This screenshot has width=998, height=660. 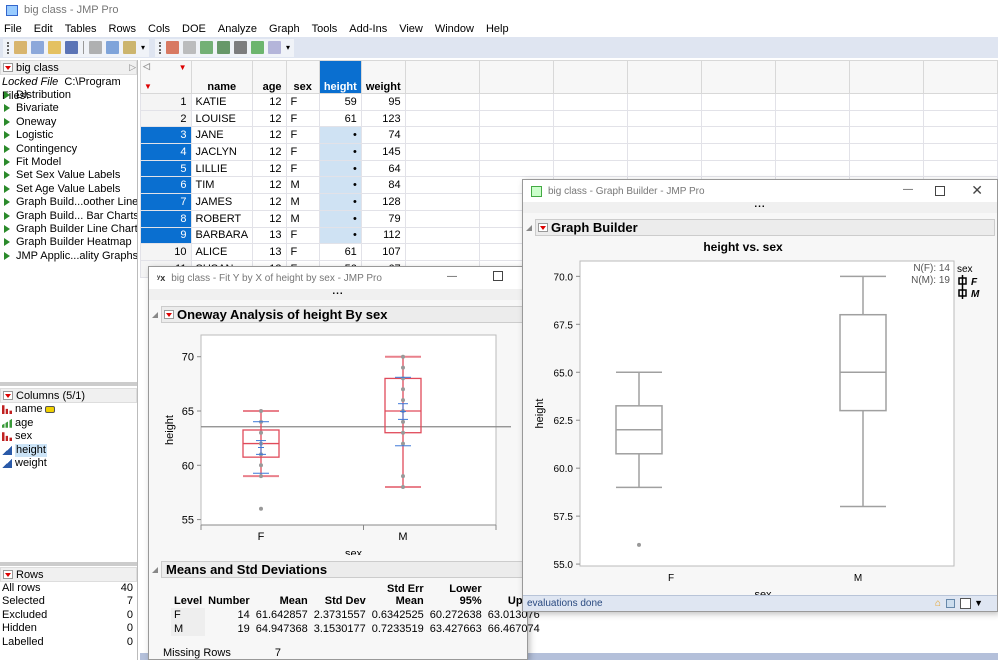 What do you see at coordinates (95, 47) in the screenshot?
I see `cut-icon` at bounding box center [95, 47].